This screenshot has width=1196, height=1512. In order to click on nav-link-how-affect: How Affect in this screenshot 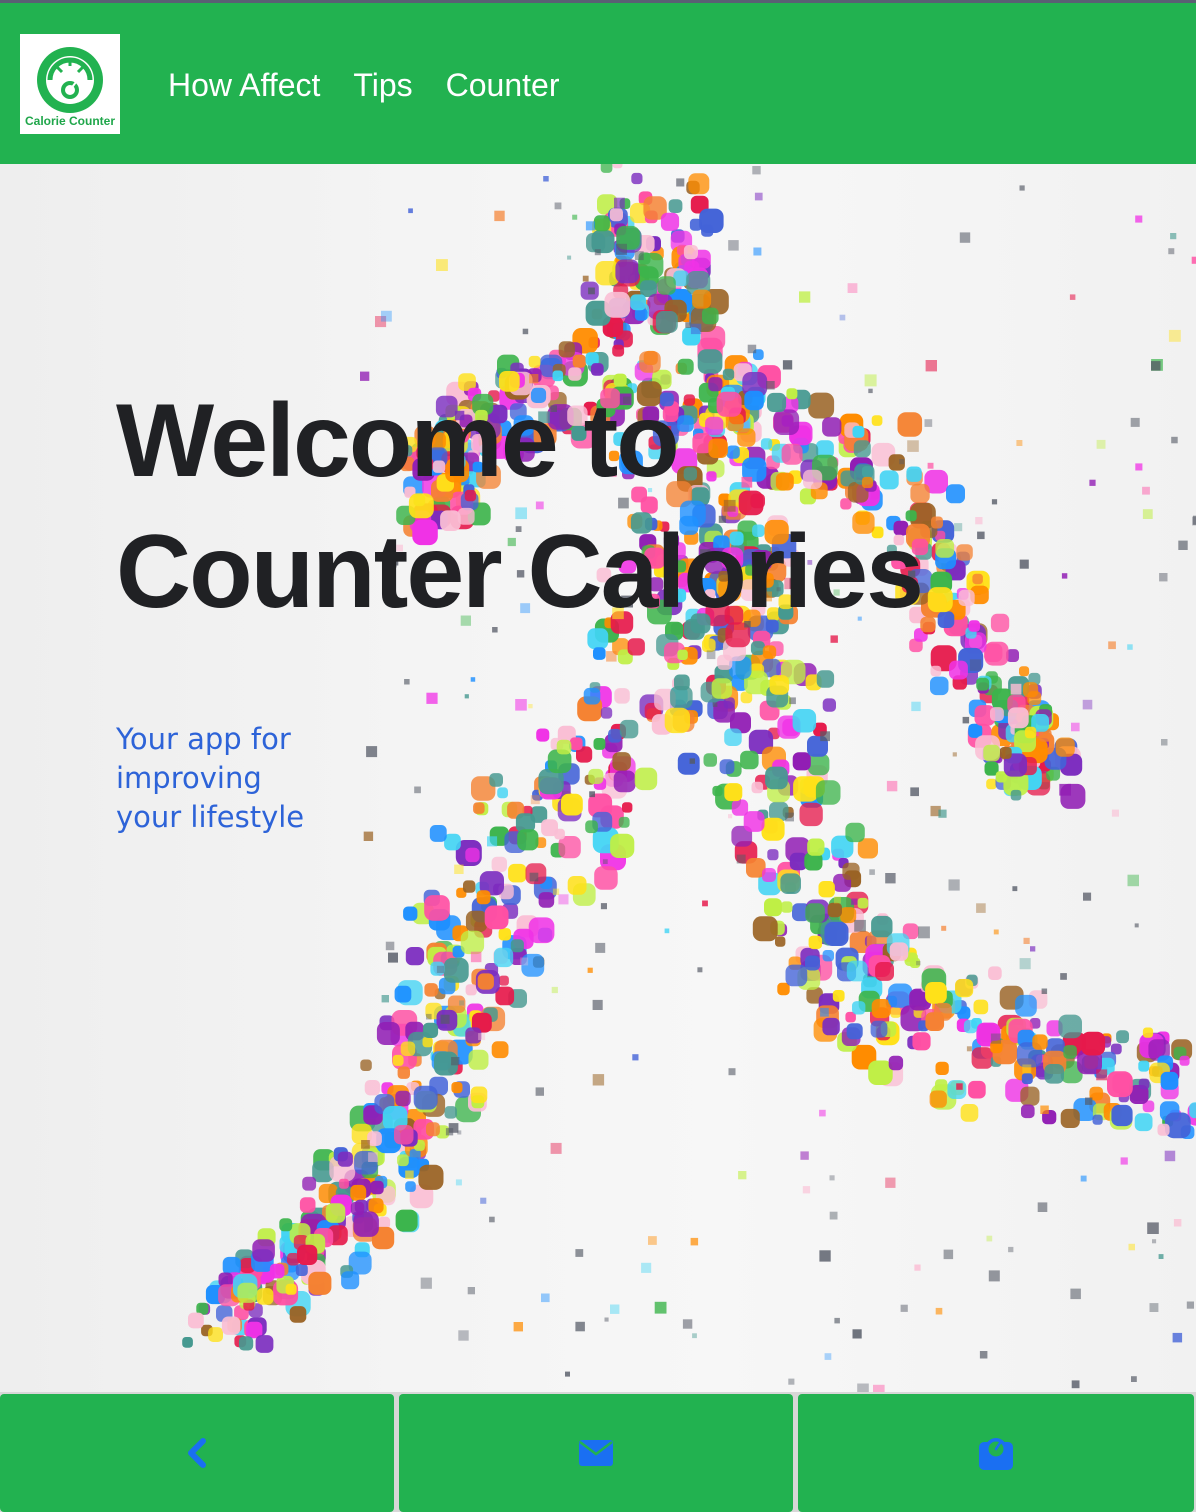, I will do `click(244, 85)`.